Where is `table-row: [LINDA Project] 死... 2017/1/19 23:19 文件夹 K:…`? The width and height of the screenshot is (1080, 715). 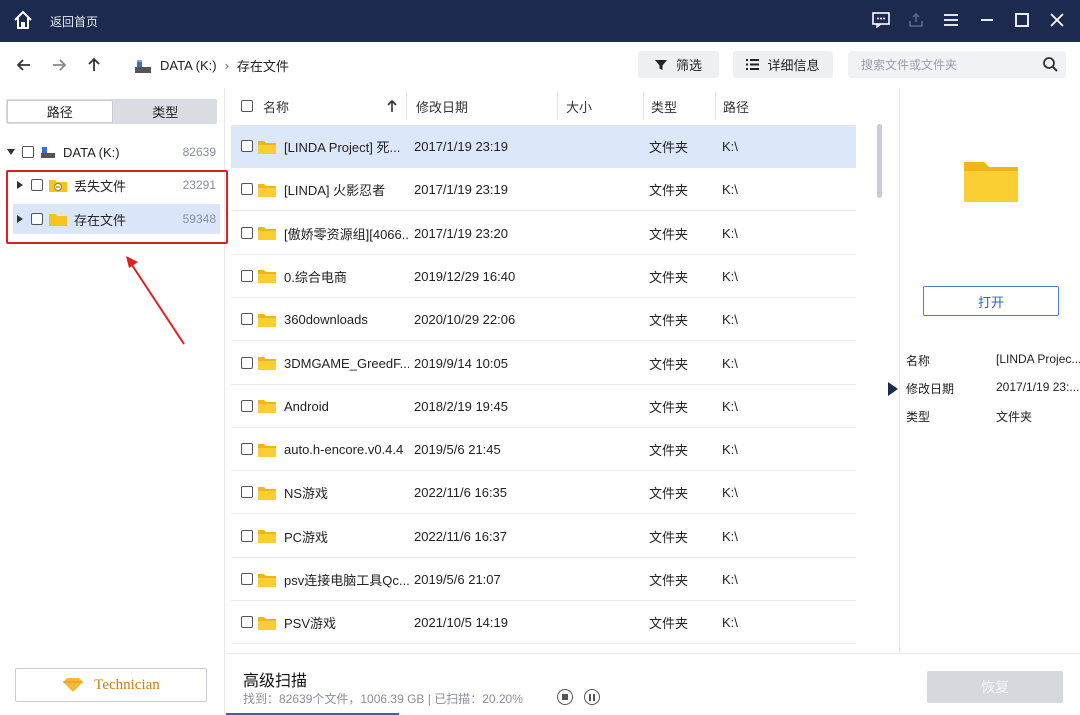 table-row: [LINDA Project] 死... 2017/1/19 23:19 文件夹 K:… is located at coordinates (543, 146).